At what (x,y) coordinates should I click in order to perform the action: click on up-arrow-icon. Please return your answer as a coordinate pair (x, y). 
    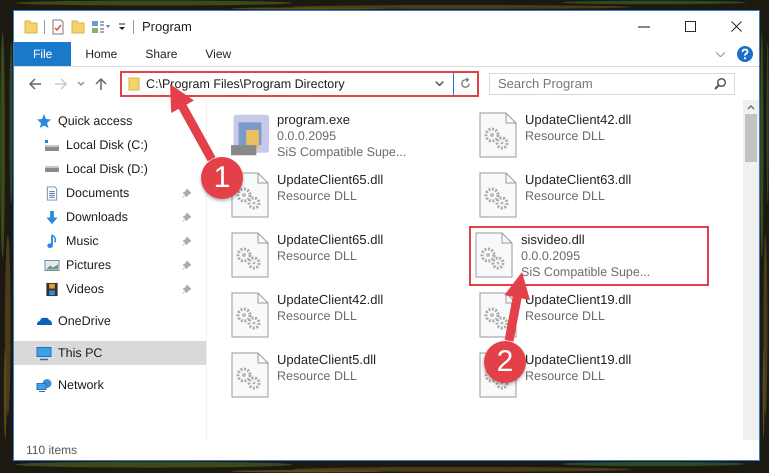
    Looking at the image, I should click on (101, 84).